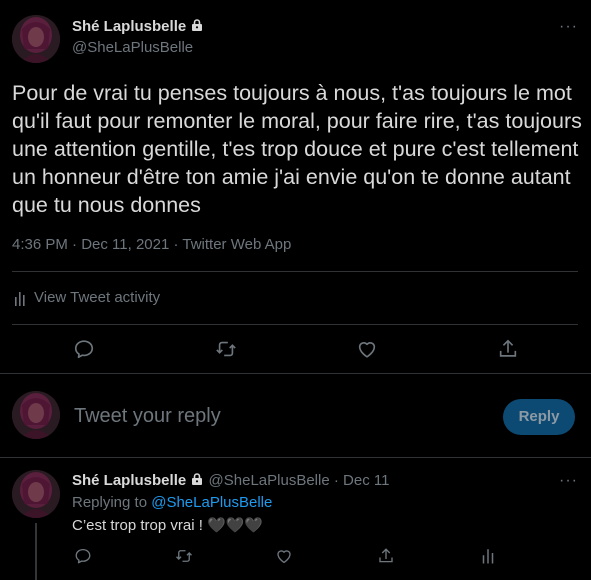 The height and width of the screenshot is (580, 591). Describe the element at coordinates (568, 481) in the screenshot. I see `reply-more-options-icon: ···` at that location.